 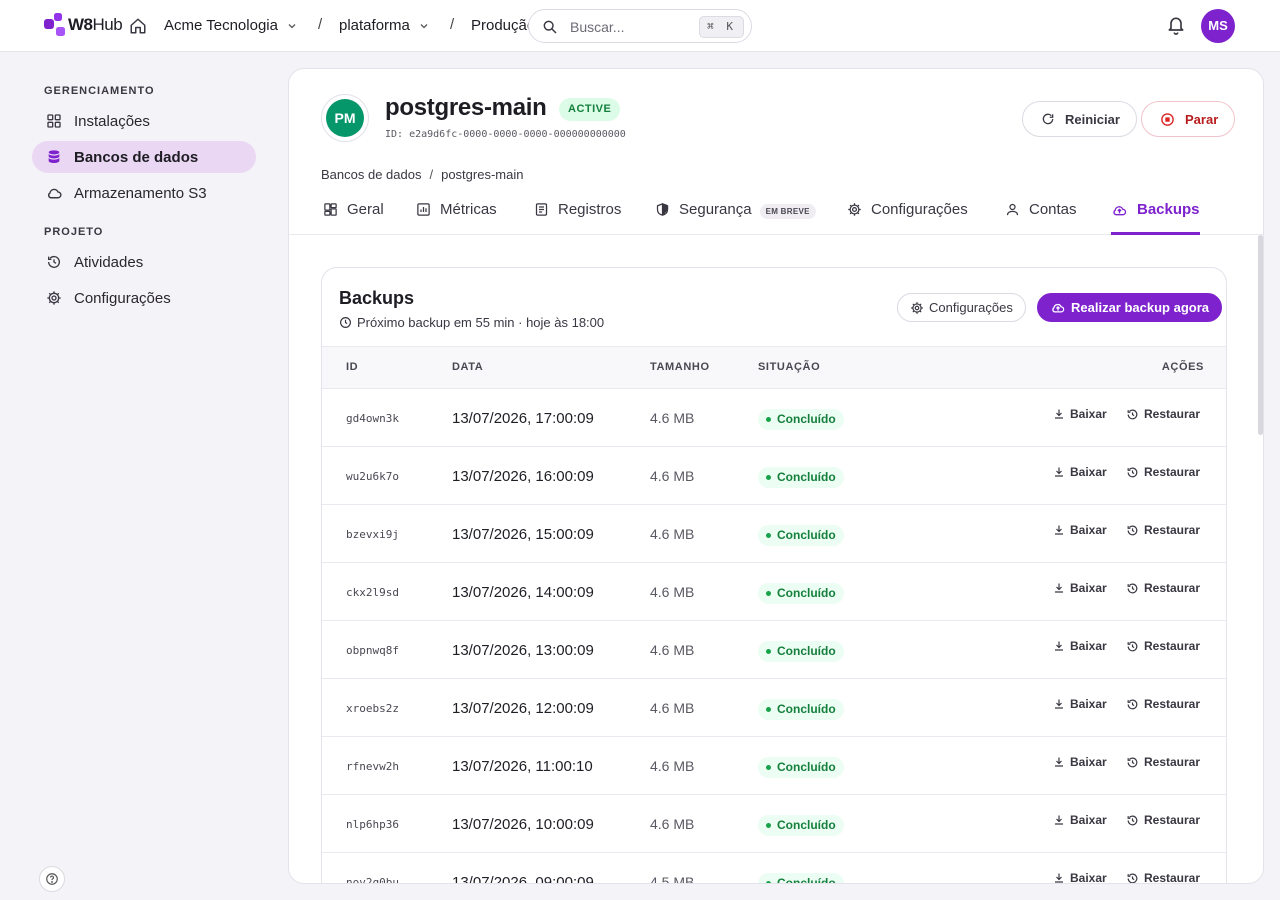 What do you see at coordinates (138, 26) in the screenshot?
I see `home-icon` at bounding box center [138, 26].